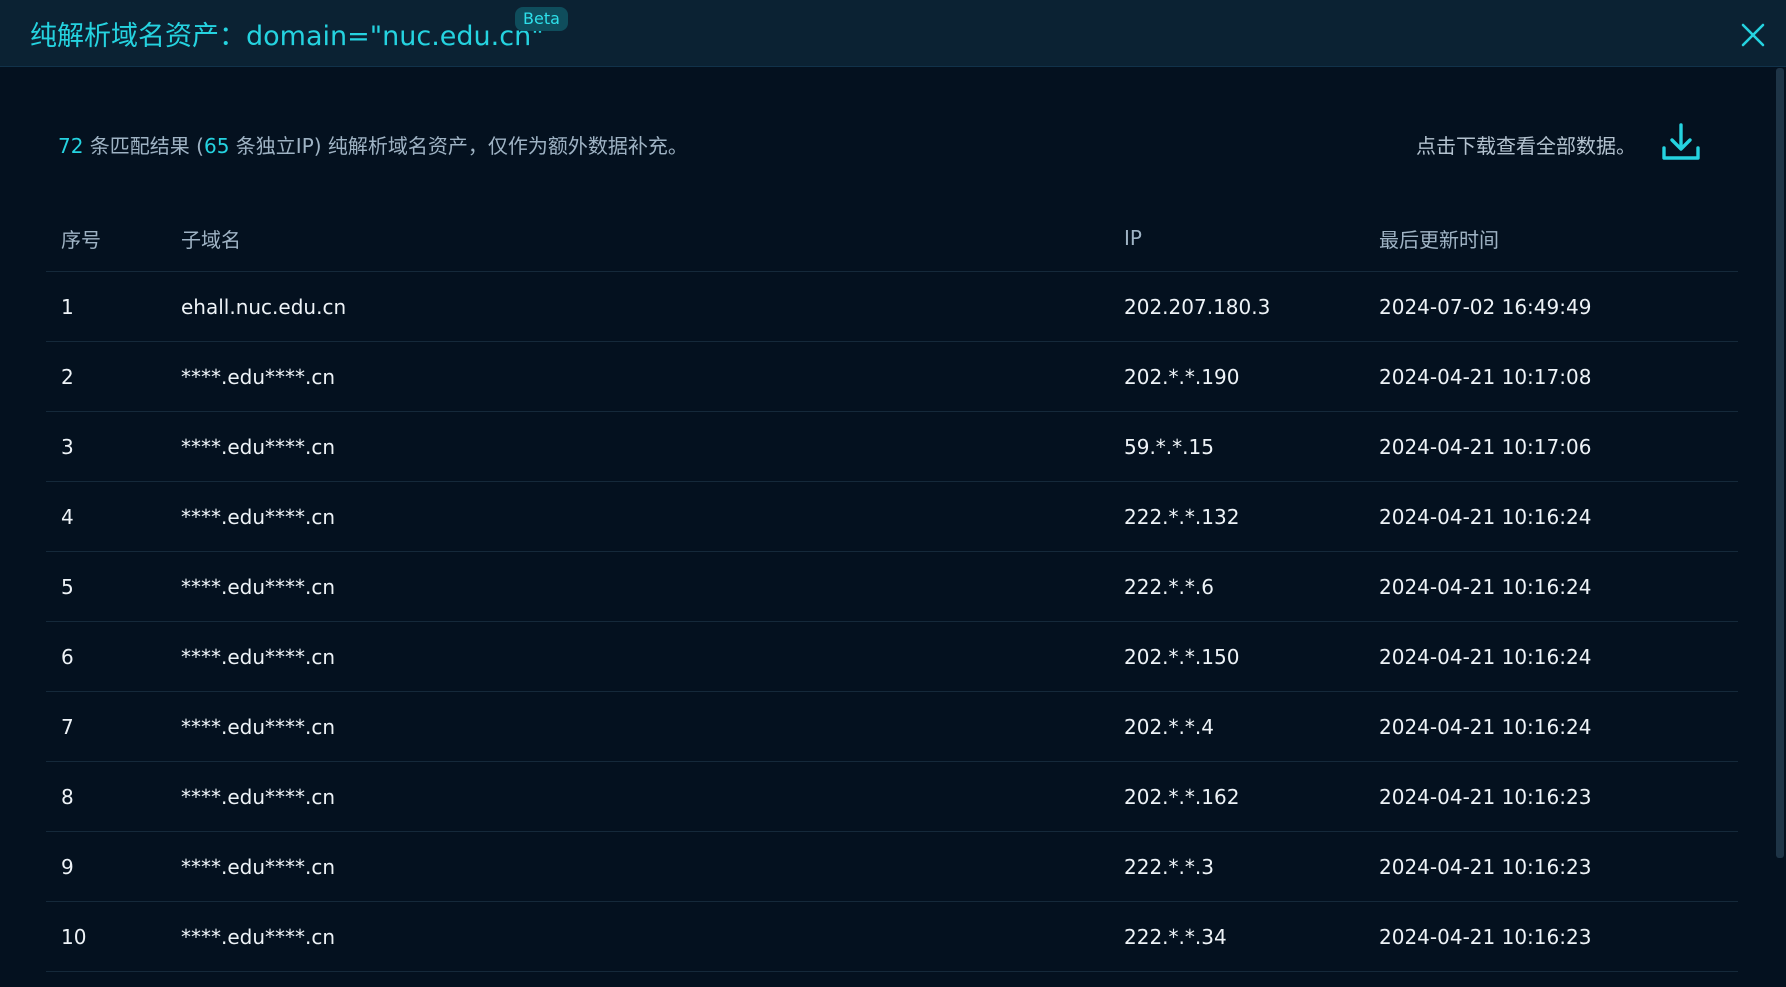  What do you see at coordinates (1169, 726) in the screenshot?
I see `row-ip: 202.*.*.4` at bounding box center [1169, 726].